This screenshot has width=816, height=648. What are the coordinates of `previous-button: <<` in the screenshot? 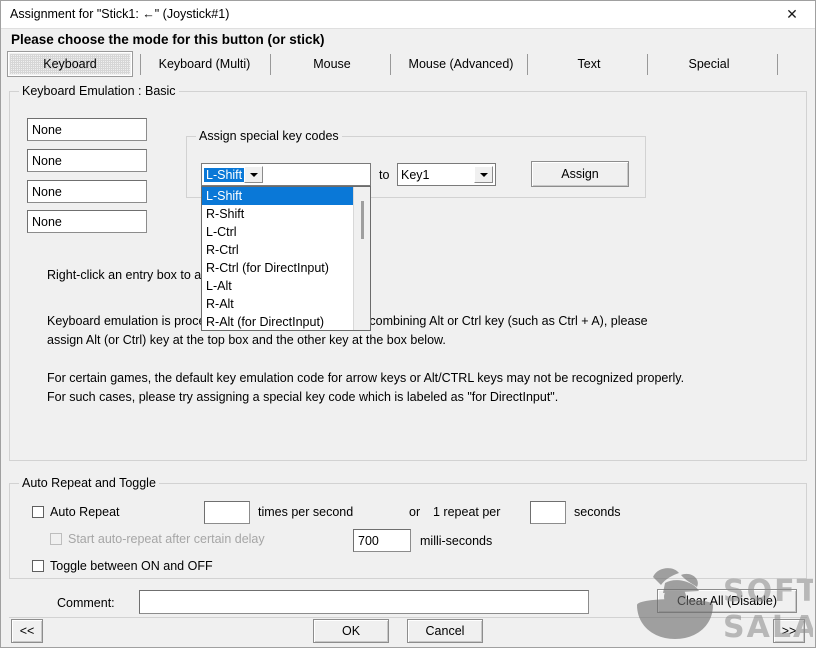 It's located at (27, 631).